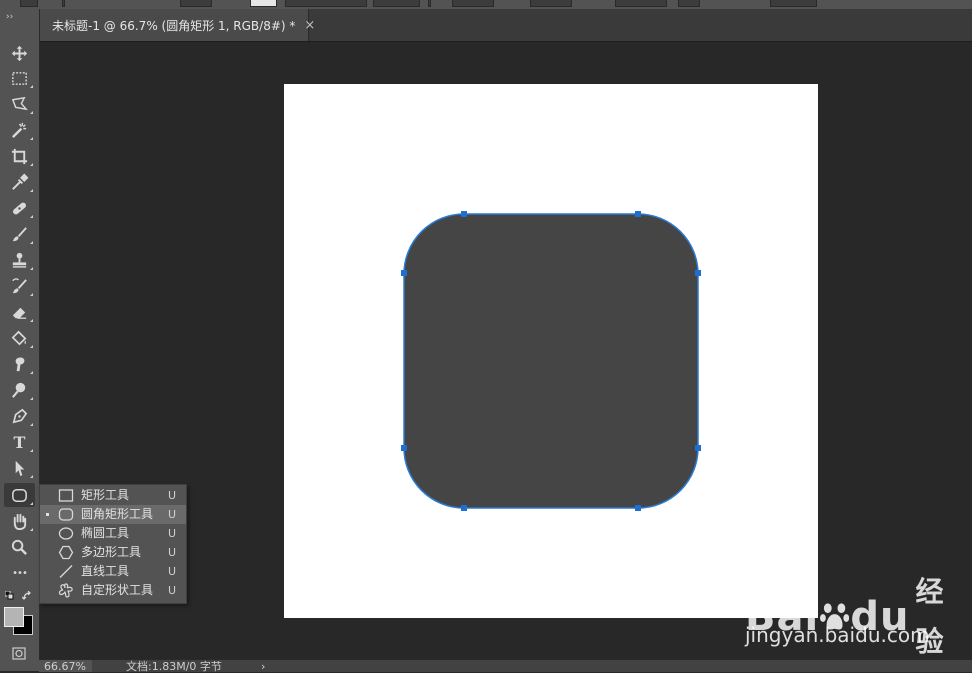  I want to click on quick-mask-icon, so click(19, 653).